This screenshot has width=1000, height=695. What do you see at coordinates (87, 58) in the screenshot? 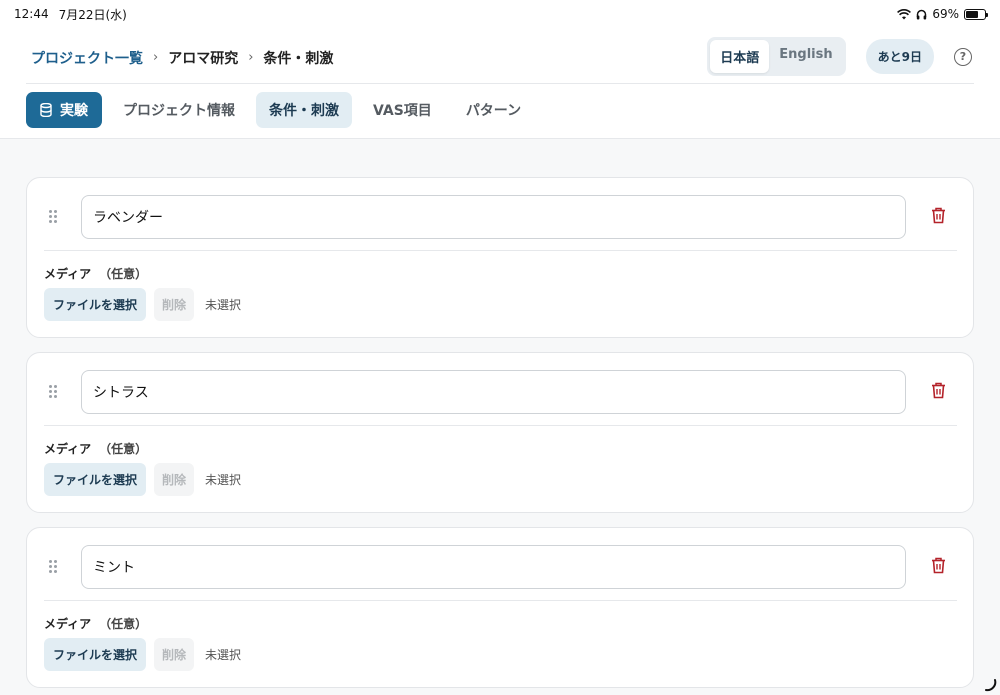
I see `breadcrumb-projects-link: プロジェクト一覧` at bounding box center [87, 58].